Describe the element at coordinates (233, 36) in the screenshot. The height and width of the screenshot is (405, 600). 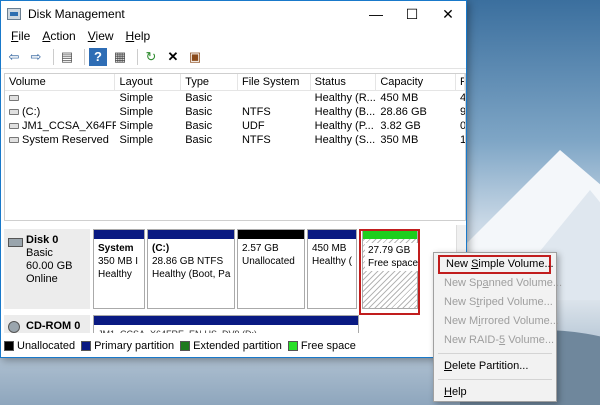
I see `menu-bar: File Action View Help` at that location.